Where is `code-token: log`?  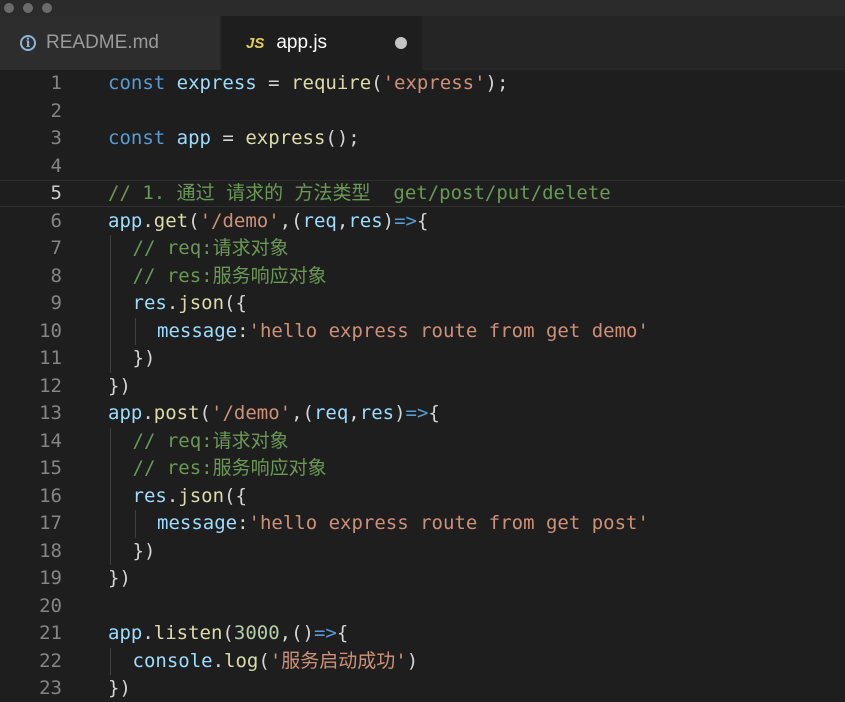 code-token: log is located at coordinates (241, 660).